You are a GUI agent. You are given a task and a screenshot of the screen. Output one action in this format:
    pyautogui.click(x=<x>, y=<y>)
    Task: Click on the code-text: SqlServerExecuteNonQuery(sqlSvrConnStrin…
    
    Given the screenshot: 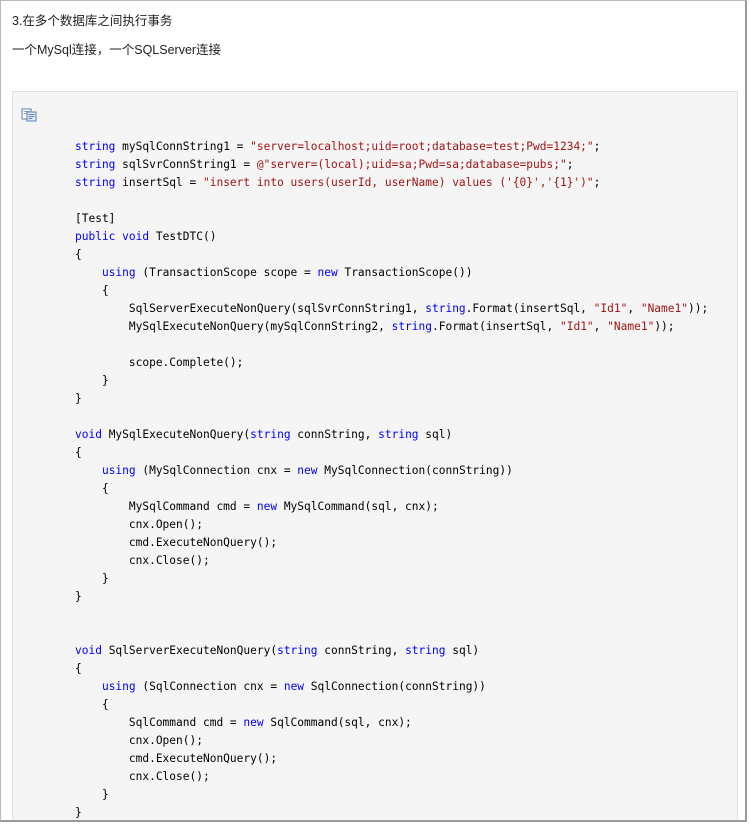 What is the action you would take?
    pyautogui.click(x=250, y=308)
    